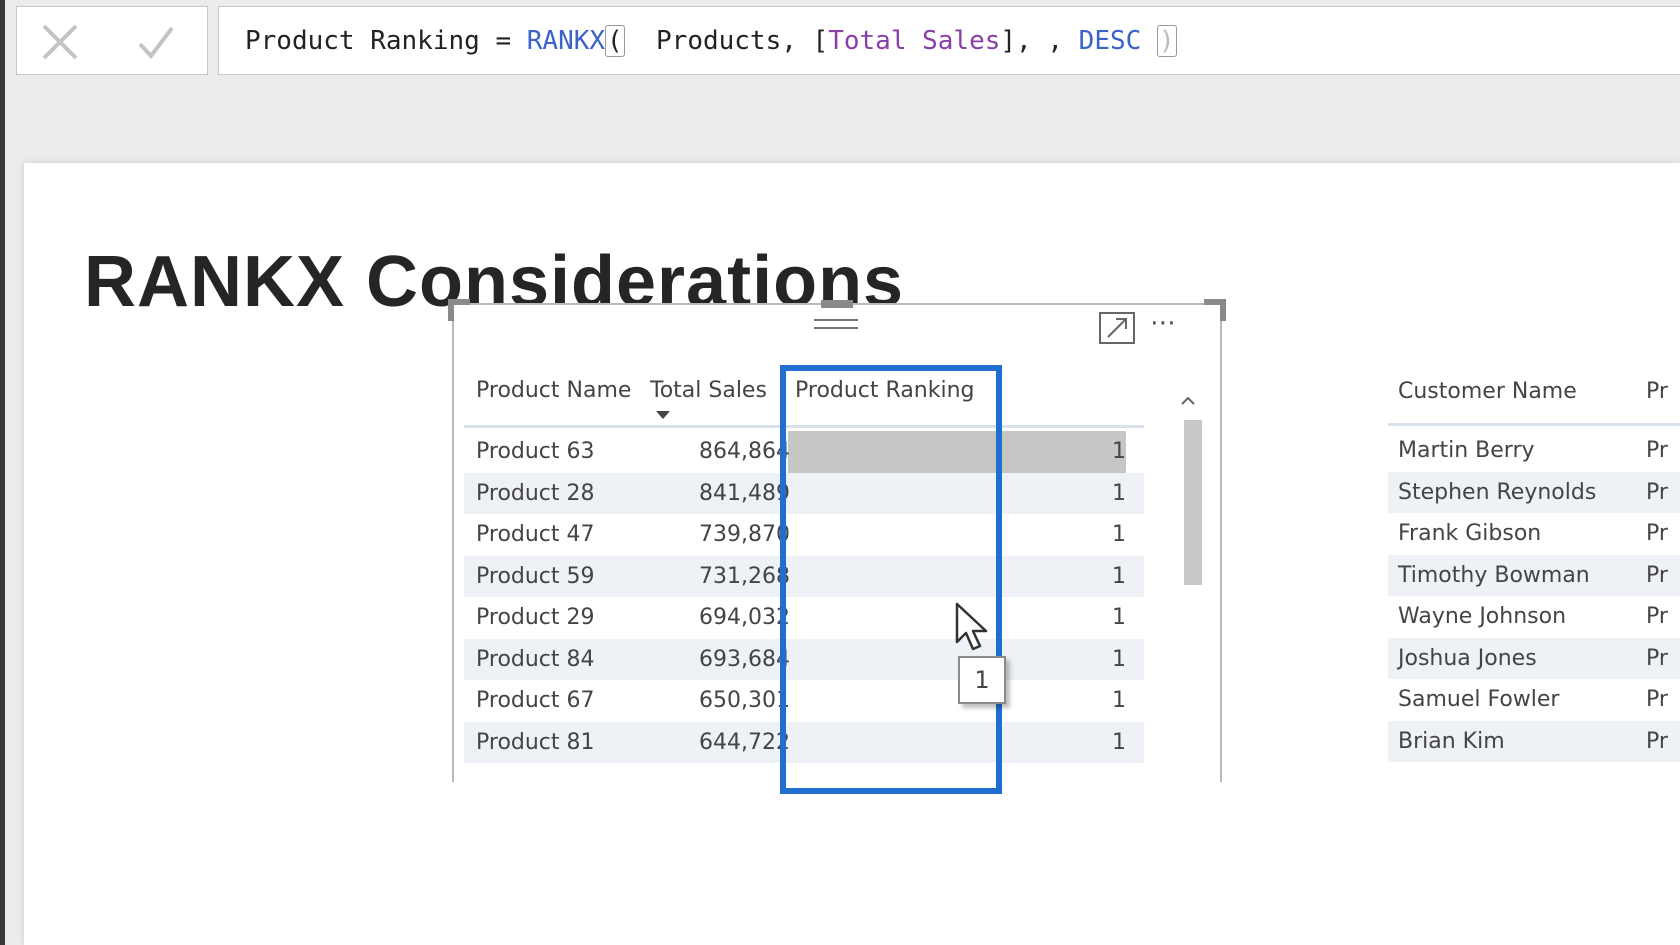 The width and height of the screenshot is (1680, 945). I want to click on column-header-product-ranking: Product Ranking, so click(885, 390).